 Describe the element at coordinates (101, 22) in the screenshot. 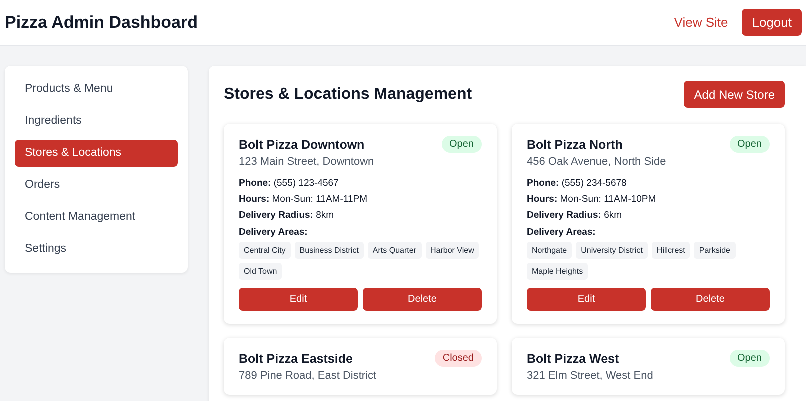

I see `app-title: Pizza Admin Dashboard` at that location.